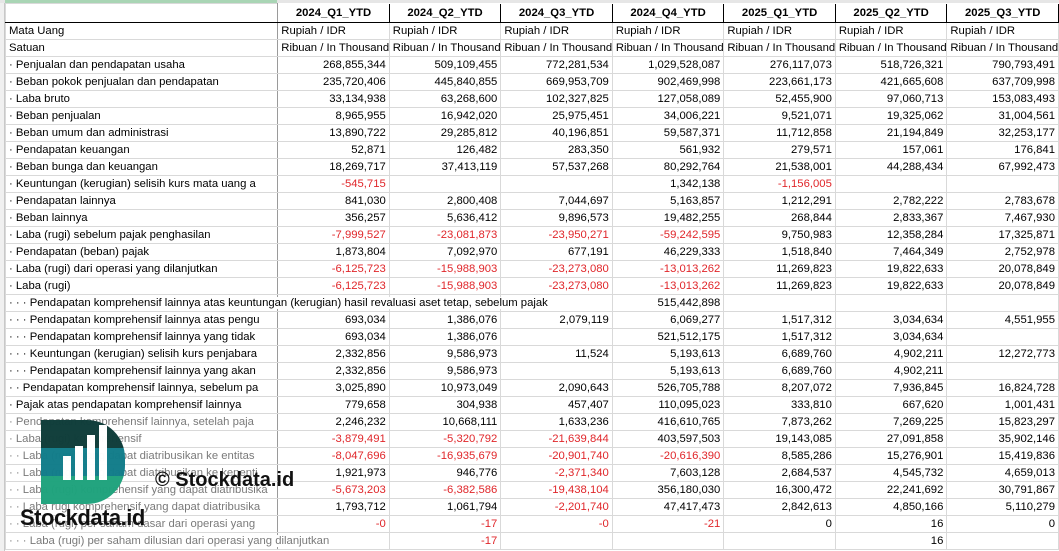 The image size is (1059, 551). Describe the element at coordinates (668, 490) in the screenshot. I see `value-cell: 356,180,030` at that location.